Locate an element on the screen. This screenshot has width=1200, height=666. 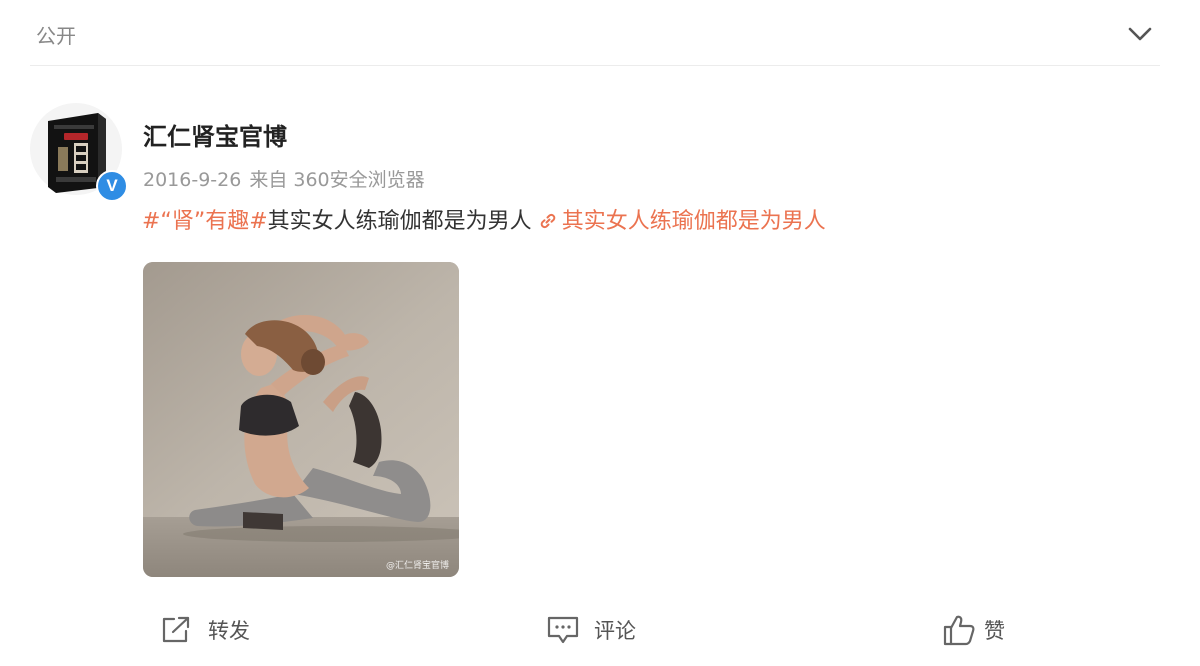
like-button: 赞 is located at coordinates (973, 630).